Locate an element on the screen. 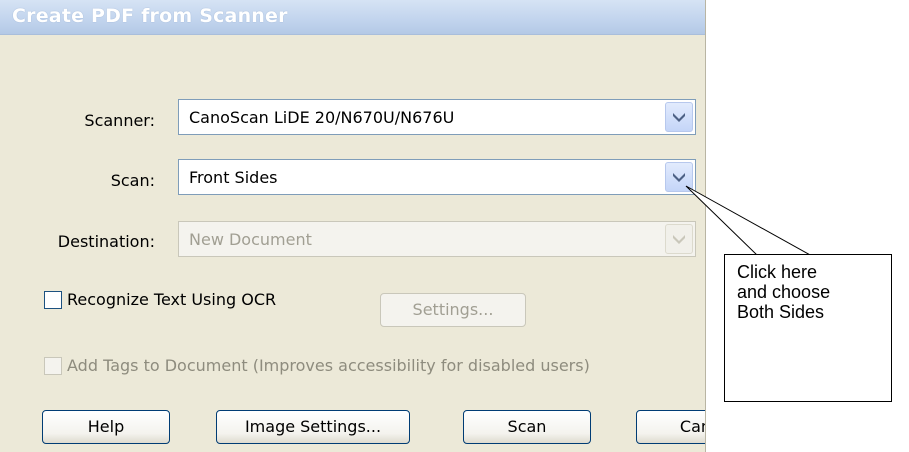  callout-line-3: Both Sides is located at coordinates (781, 312).